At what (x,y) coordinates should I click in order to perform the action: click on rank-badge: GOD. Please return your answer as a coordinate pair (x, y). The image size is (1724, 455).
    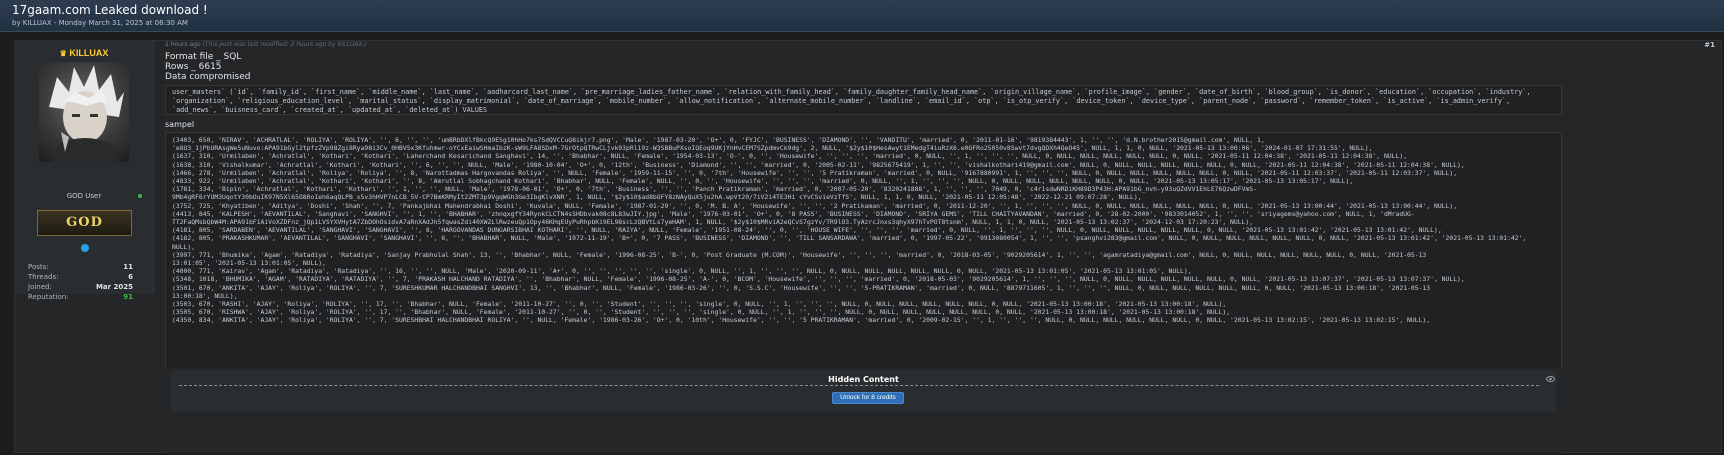
    Looking at the image, I should click on (84, 223).